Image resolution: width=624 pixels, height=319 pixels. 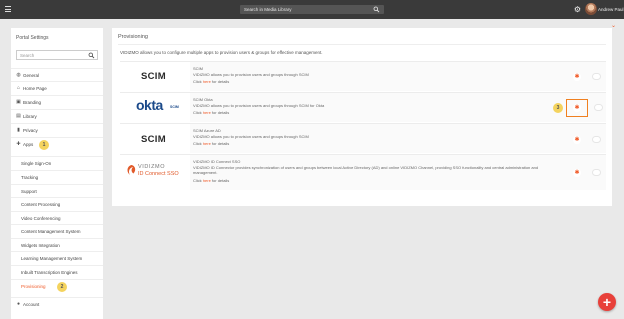 What do you see at coordinates (57, 163) in the screenshot?
I see `sidebar-subitem-single-sign-on: Single Sign-On` at bounding box center [57, 163].